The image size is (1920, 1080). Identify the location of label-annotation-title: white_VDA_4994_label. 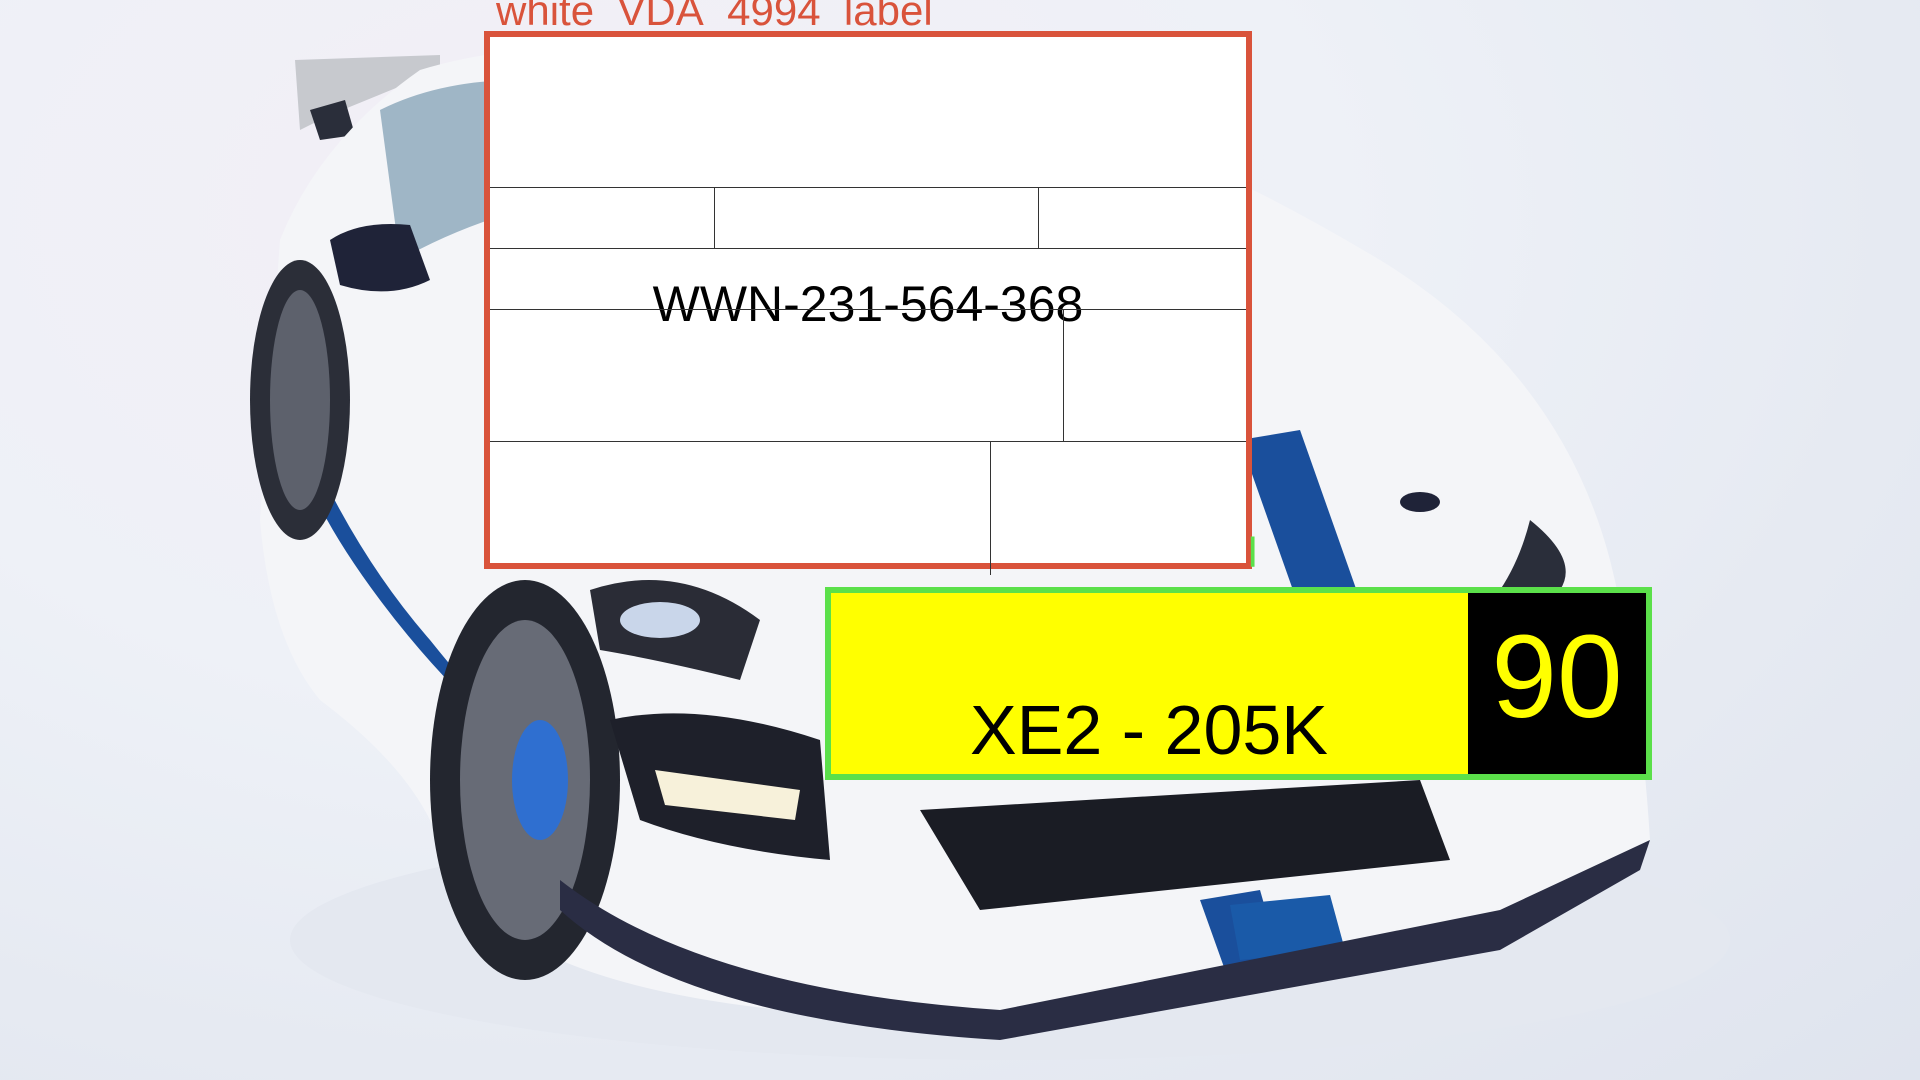
(714, 13).